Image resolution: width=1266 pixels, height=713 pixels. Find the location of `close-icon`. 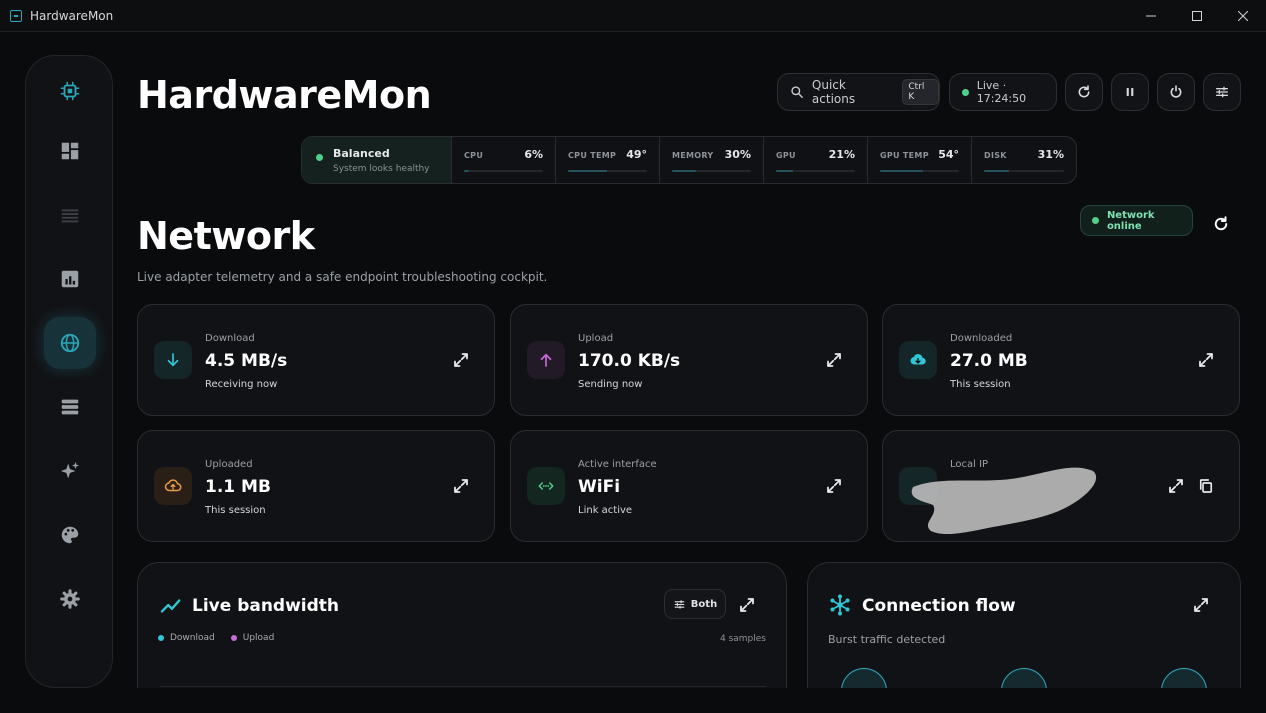

close-icon is located at coordinates (1243, 16).